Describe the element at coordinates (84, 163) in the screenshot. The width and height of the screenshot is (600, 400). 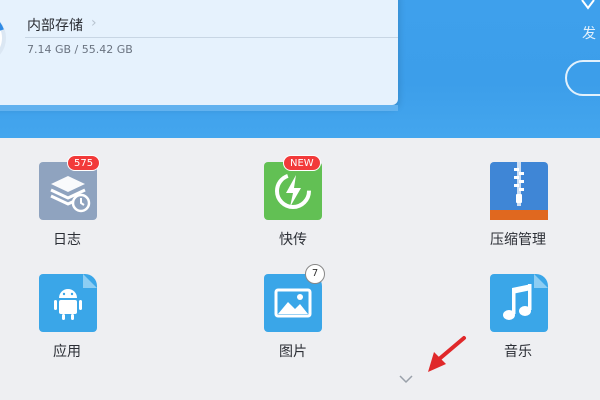
I see `badge-count: 575` at that location.